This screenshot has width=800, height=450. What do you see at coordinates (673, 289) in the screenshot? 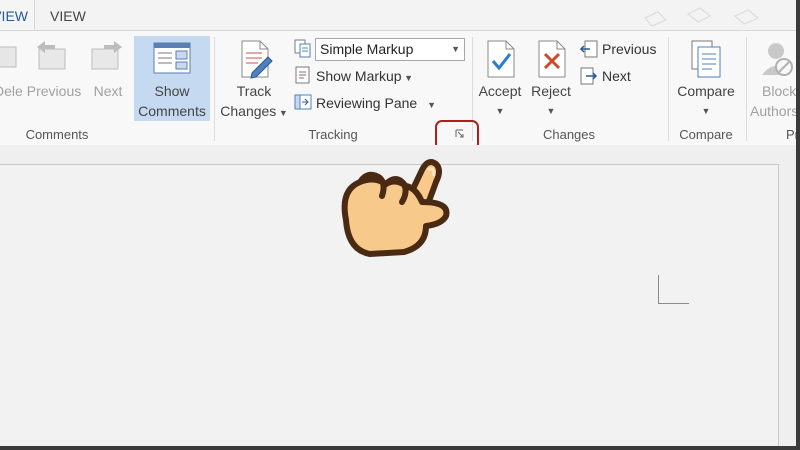
I see `margin-corner-mark` at bounding box center [673, 289].